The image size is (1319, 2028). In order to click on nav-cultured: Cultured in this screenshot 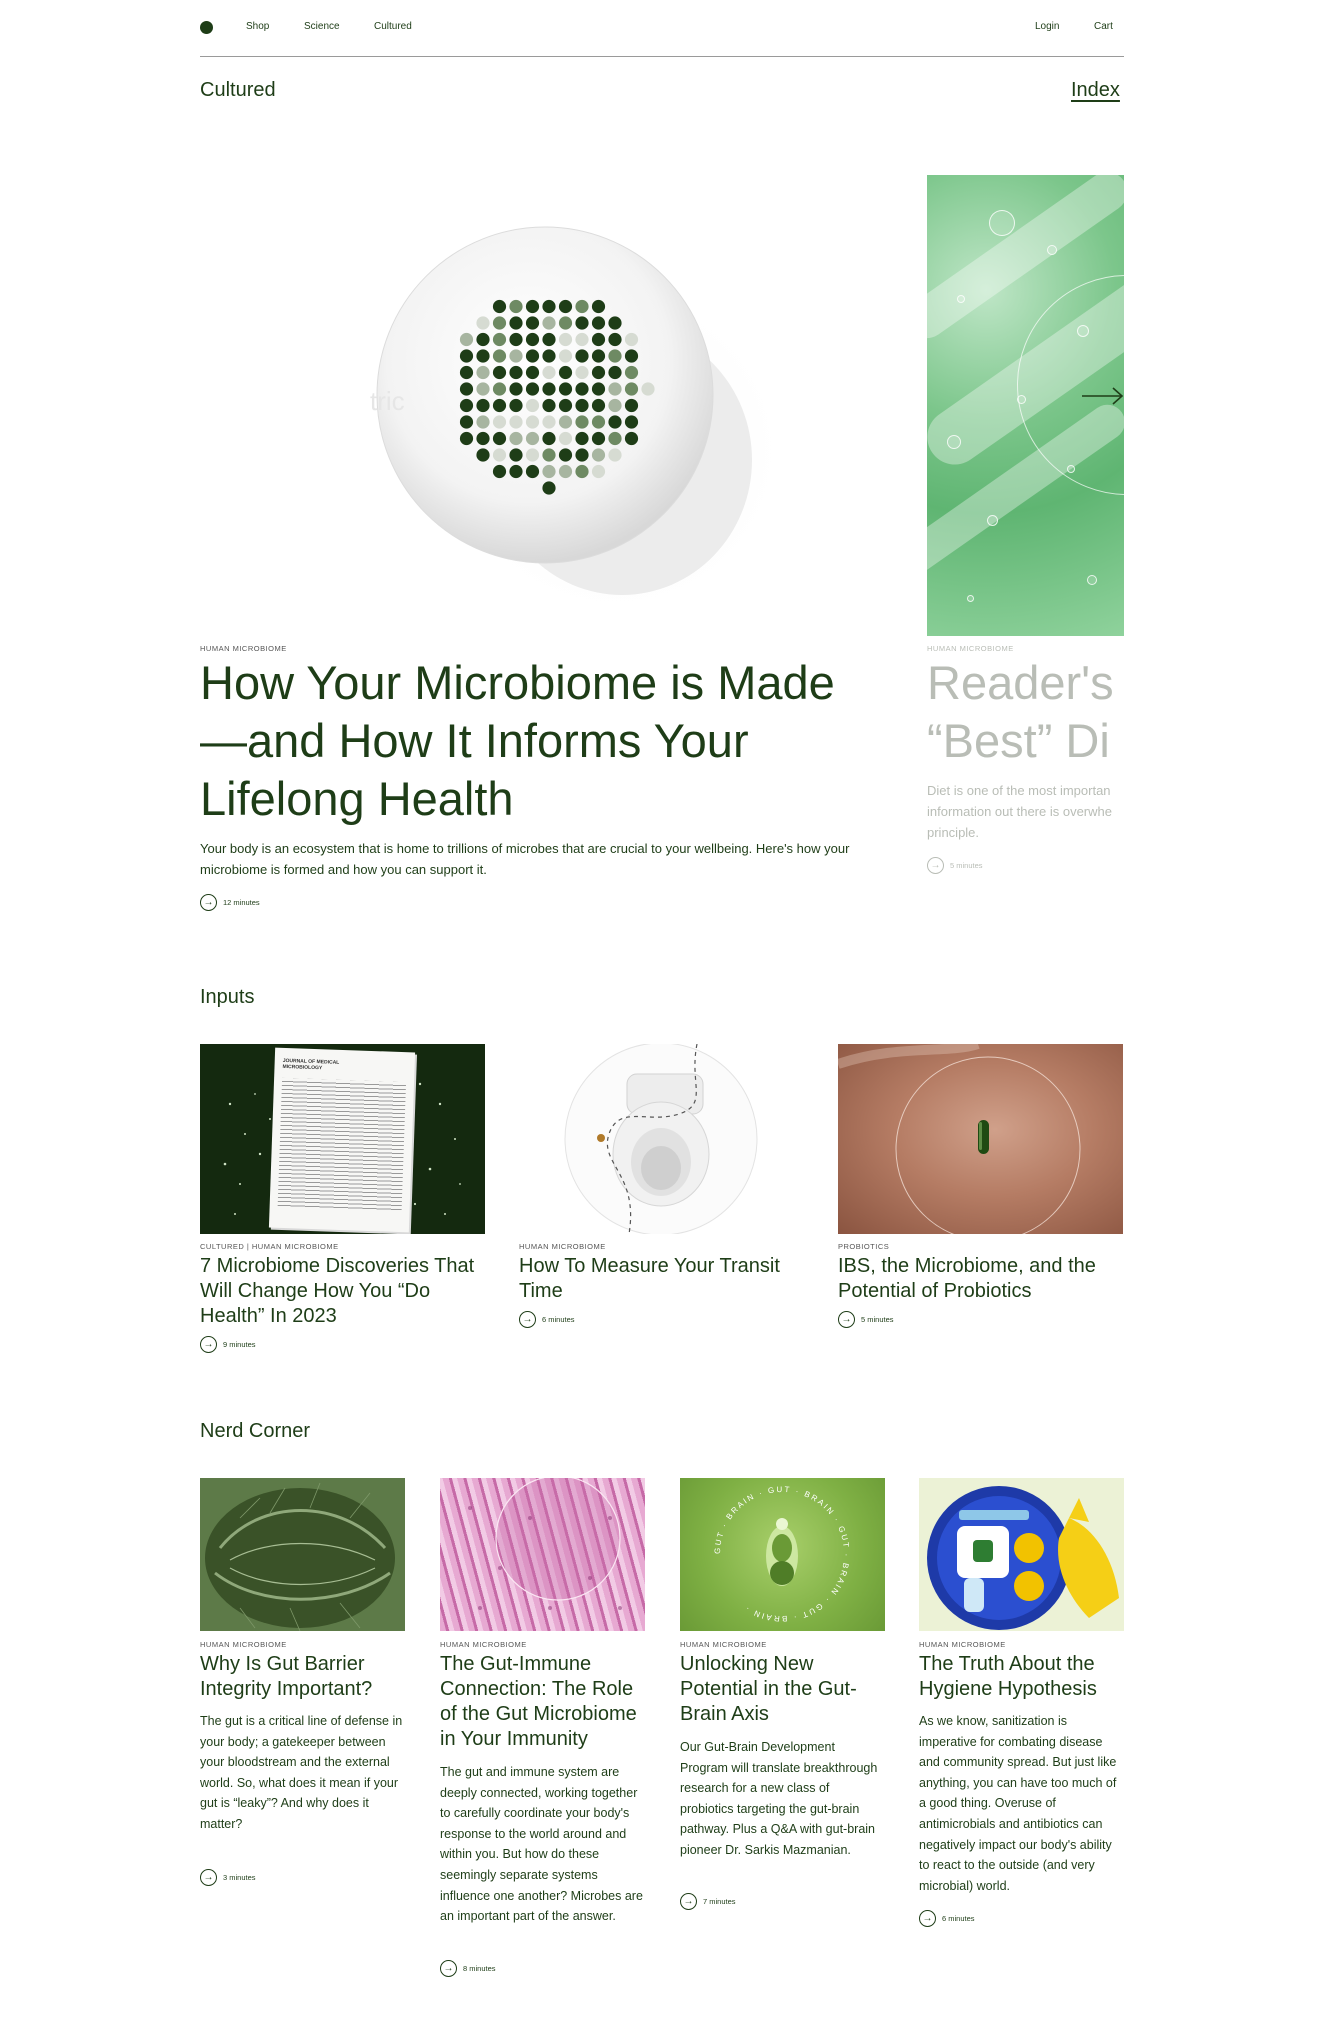, I will do `click(393, 26)`.